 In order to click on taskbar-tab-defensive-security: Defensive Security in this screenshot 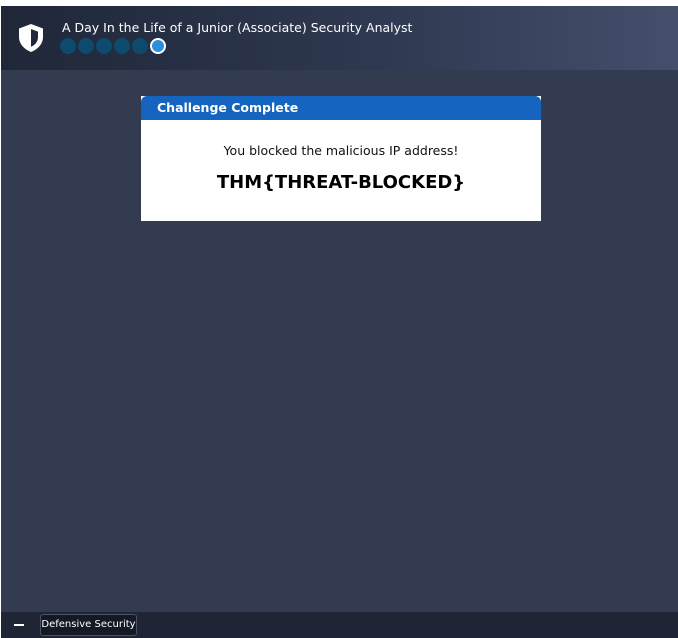, I will do `click(88, 625)`.